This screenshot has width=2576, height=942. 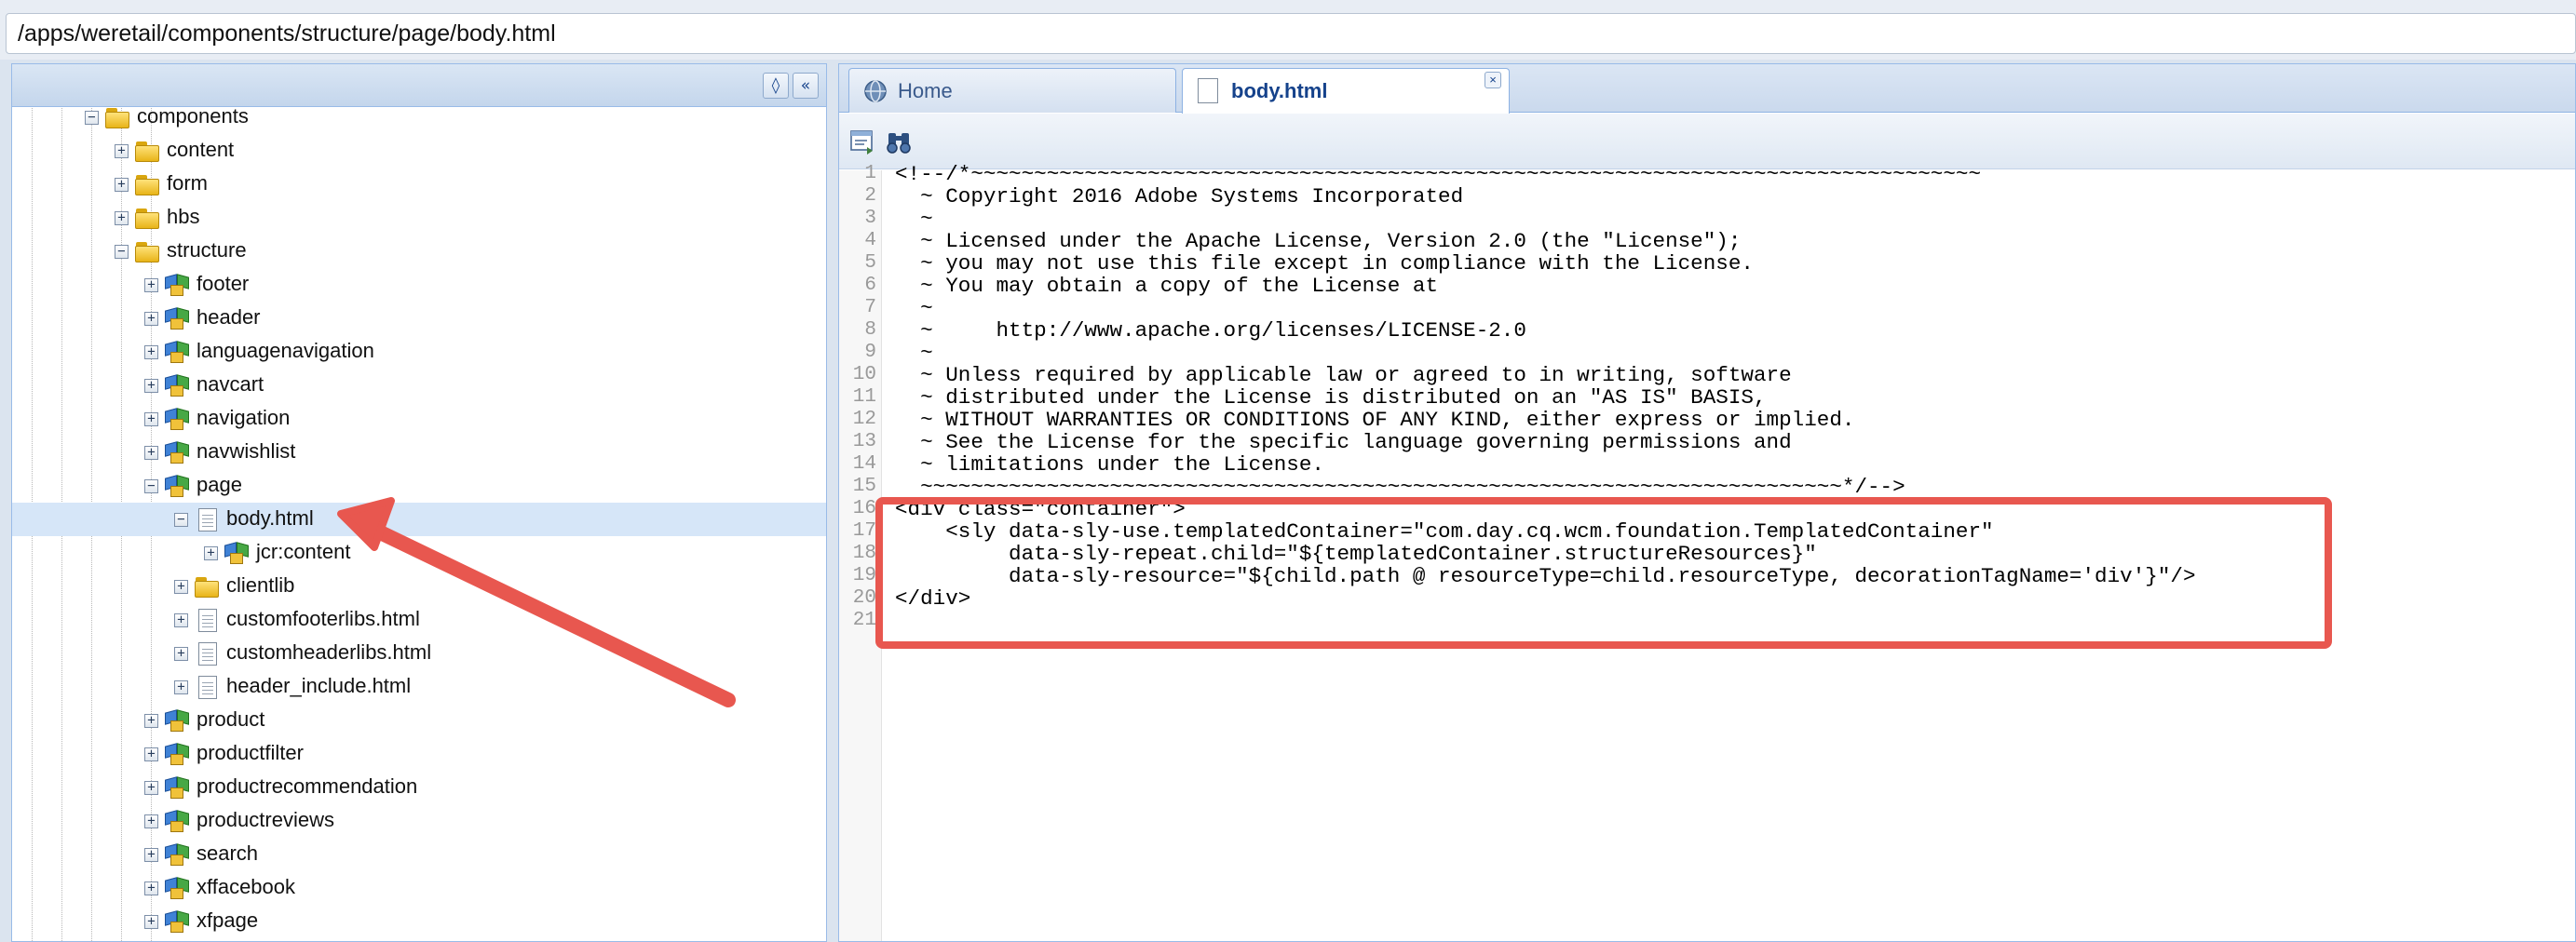 What do you see at coordinates (864, 531) in the screenshot?
I see `line-number: 17` at bounding box center [864, 531].